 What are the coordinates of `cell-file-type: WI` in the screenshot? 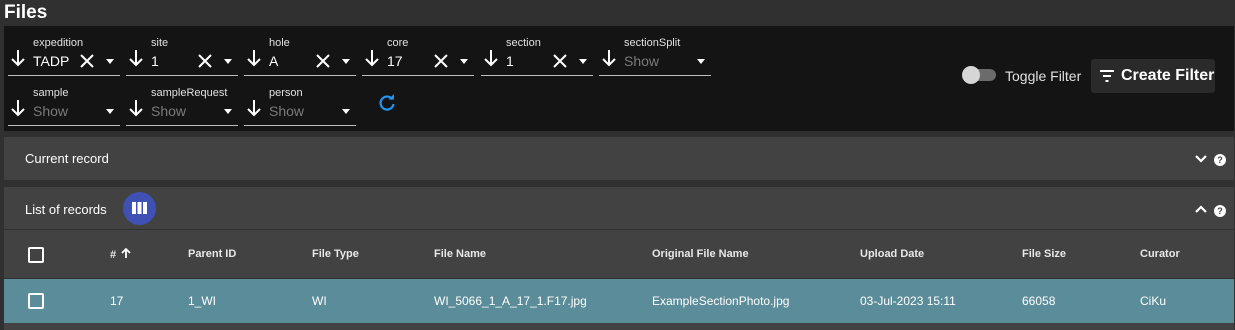 It's located at (319, 301).